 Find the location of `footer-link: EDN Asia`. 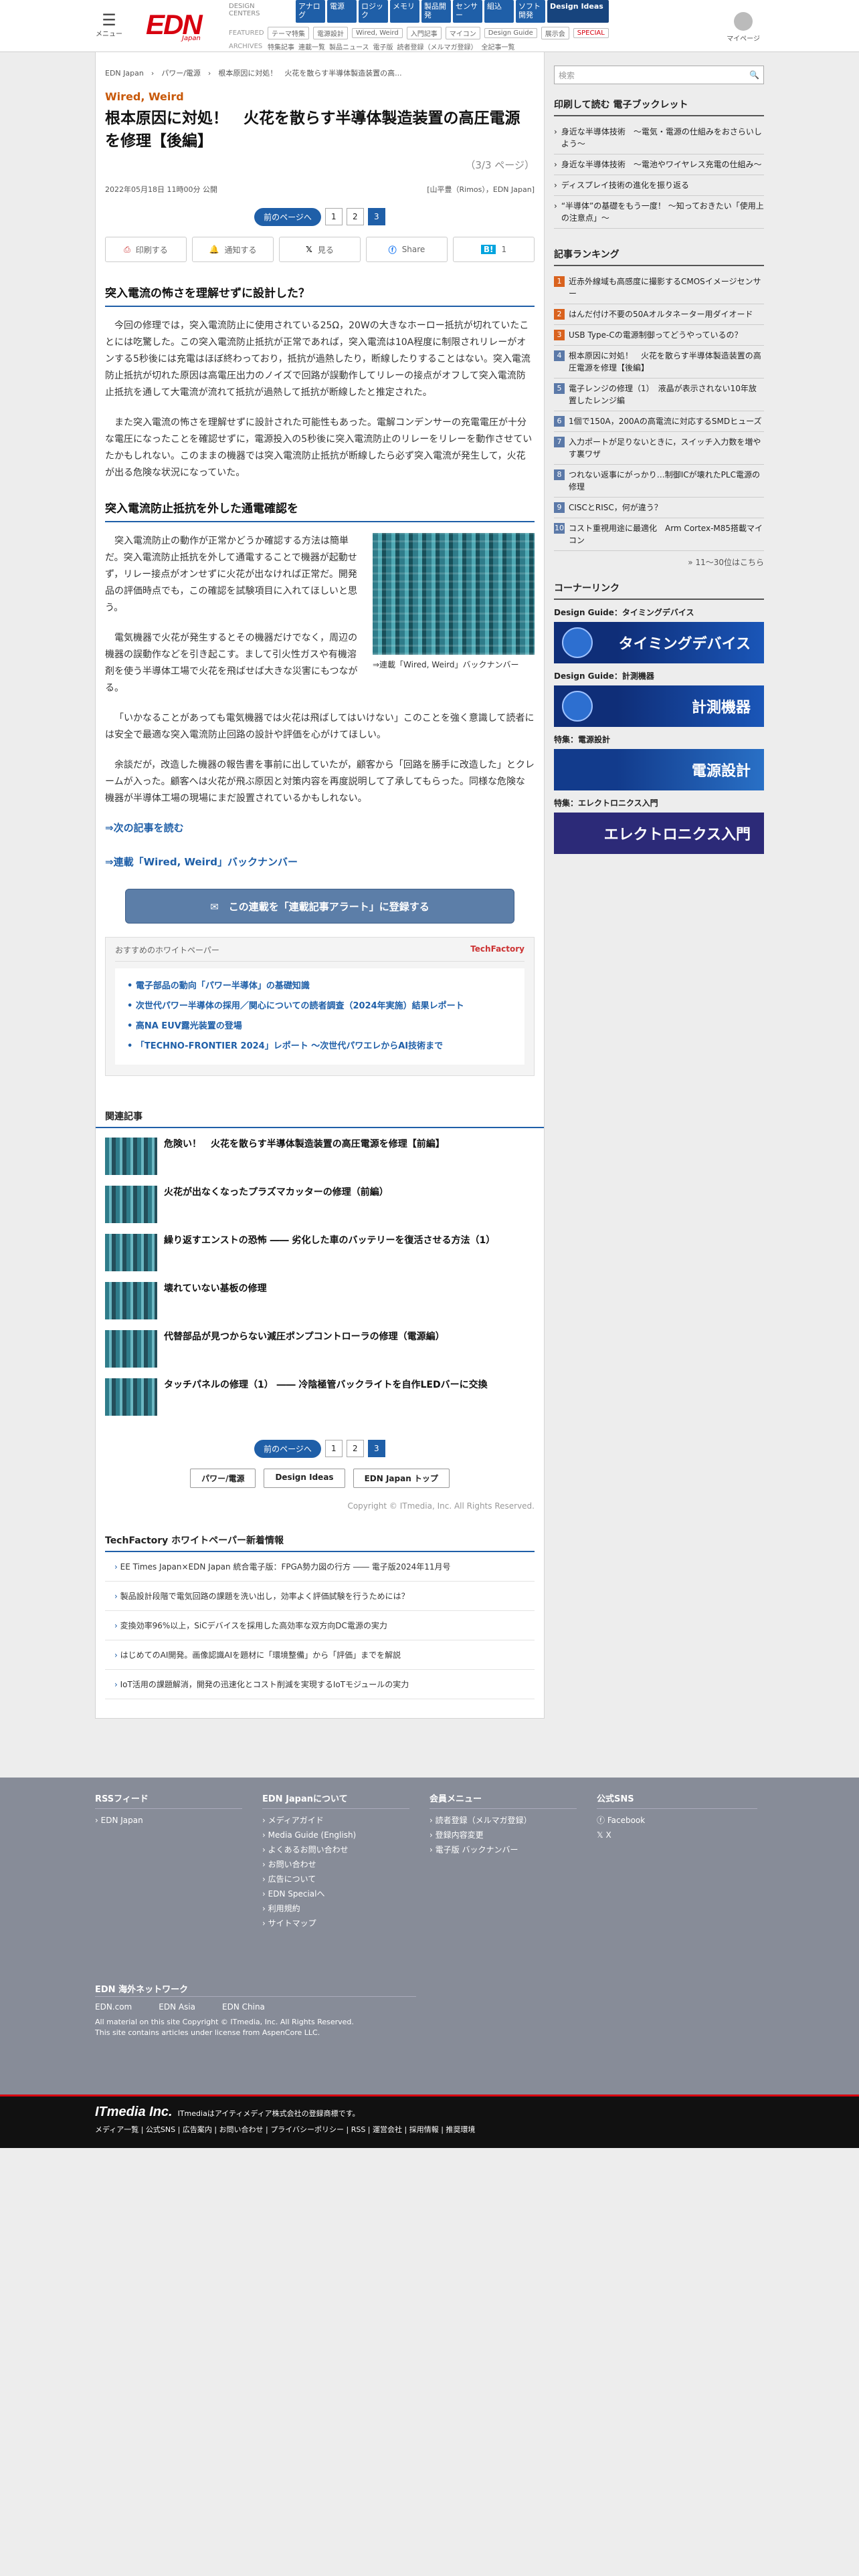

footer-link: EDN Asia is located at coordinates (177, 2007).